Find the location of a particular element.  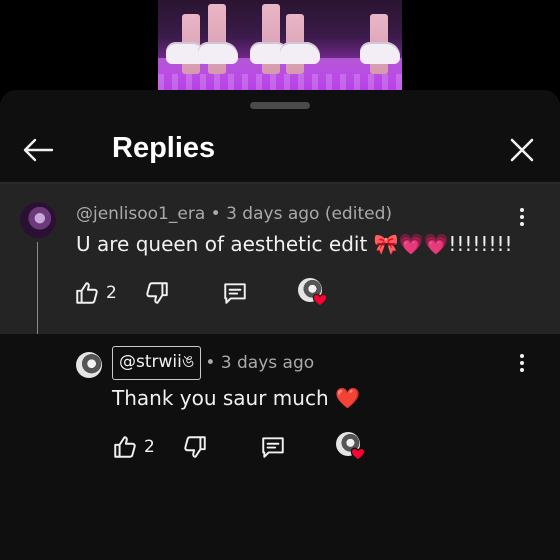

sheet-header: Replies is located at coordinates (280, 151).